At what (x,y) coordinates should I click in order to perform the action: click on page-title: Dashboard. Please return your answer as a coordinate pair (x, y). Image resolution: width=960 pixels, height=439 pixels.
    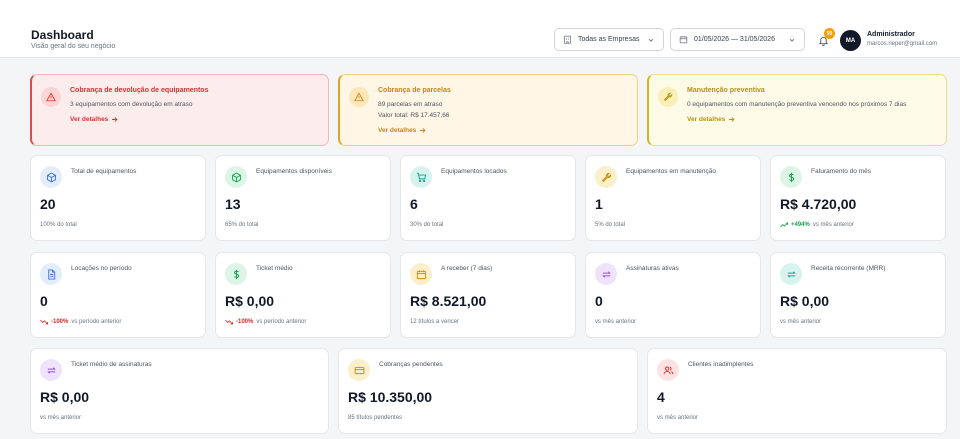
    Looking at the image, I should click on (62, 35).